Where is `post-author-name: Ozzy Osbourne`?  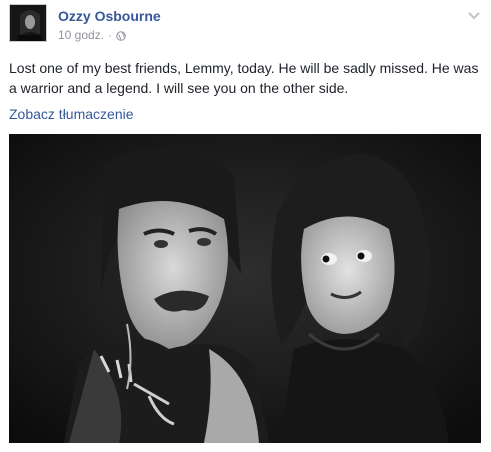
post-author-name: Ozzy Osbourne is located at coordinates (109, 16).